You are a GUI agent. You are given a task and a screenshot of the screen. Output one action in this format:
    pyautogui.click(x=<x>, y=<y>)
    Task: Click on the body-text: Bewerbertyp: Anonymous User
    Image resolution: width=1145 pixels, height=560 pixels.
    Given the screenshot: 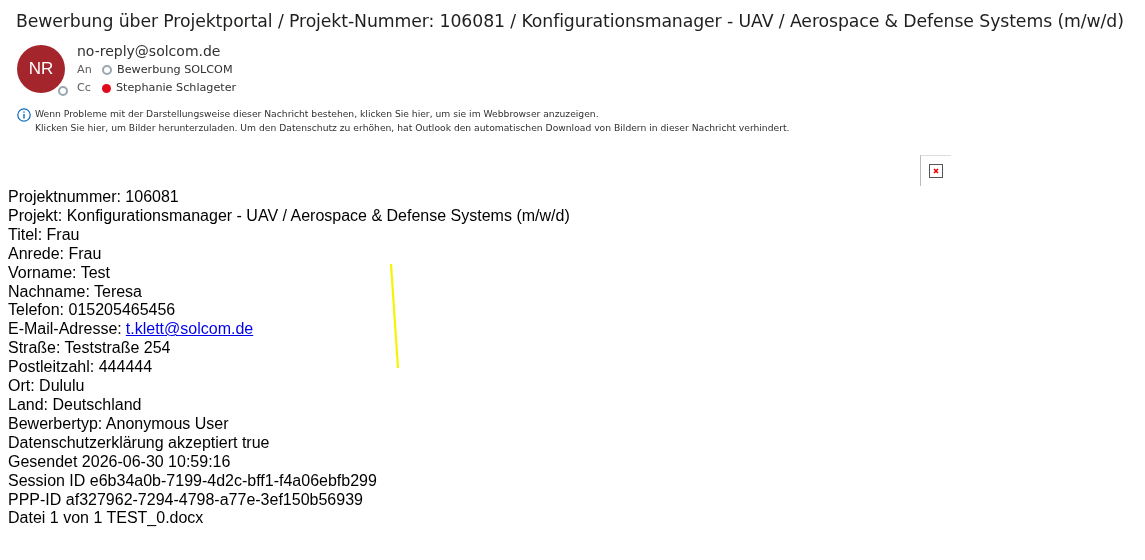 What is the action you would take?
    pyautogui.click(x=119, y=424)
    